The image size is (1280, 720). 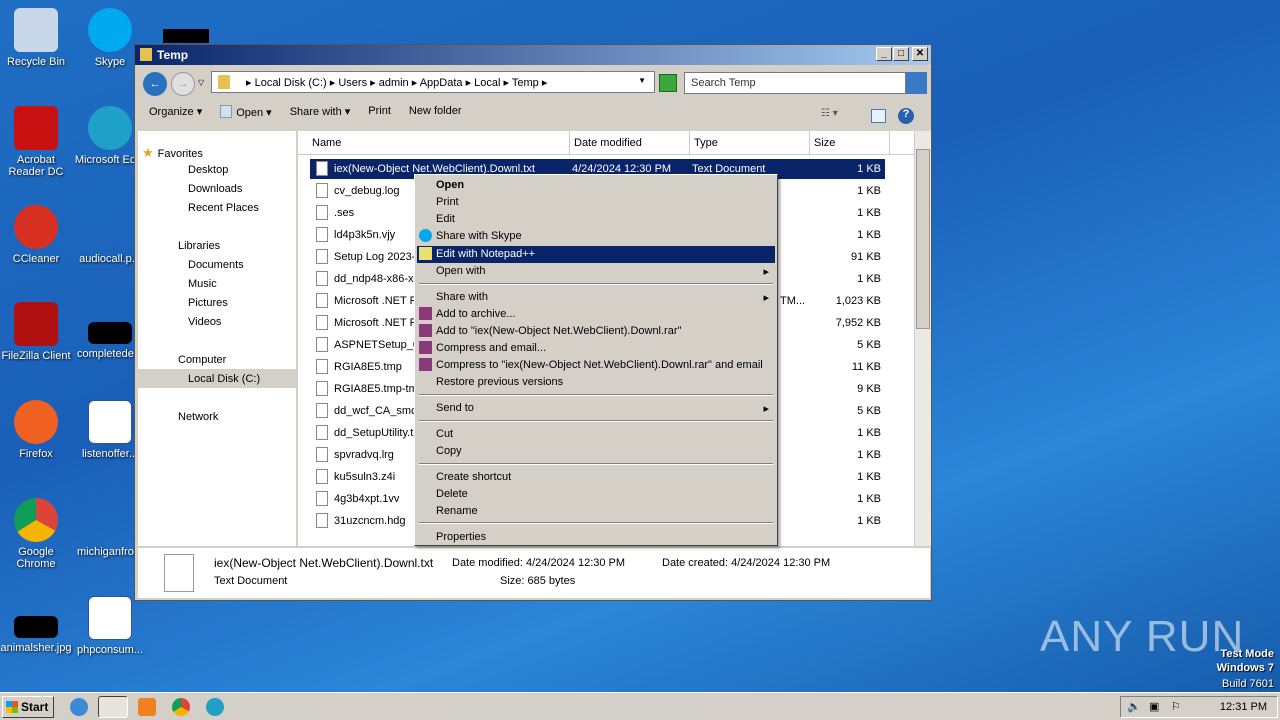 What do you see at coordinates (866, 367) in the screenshot?
I see `file-size: 11 KB` at bounding box center [866, 367].